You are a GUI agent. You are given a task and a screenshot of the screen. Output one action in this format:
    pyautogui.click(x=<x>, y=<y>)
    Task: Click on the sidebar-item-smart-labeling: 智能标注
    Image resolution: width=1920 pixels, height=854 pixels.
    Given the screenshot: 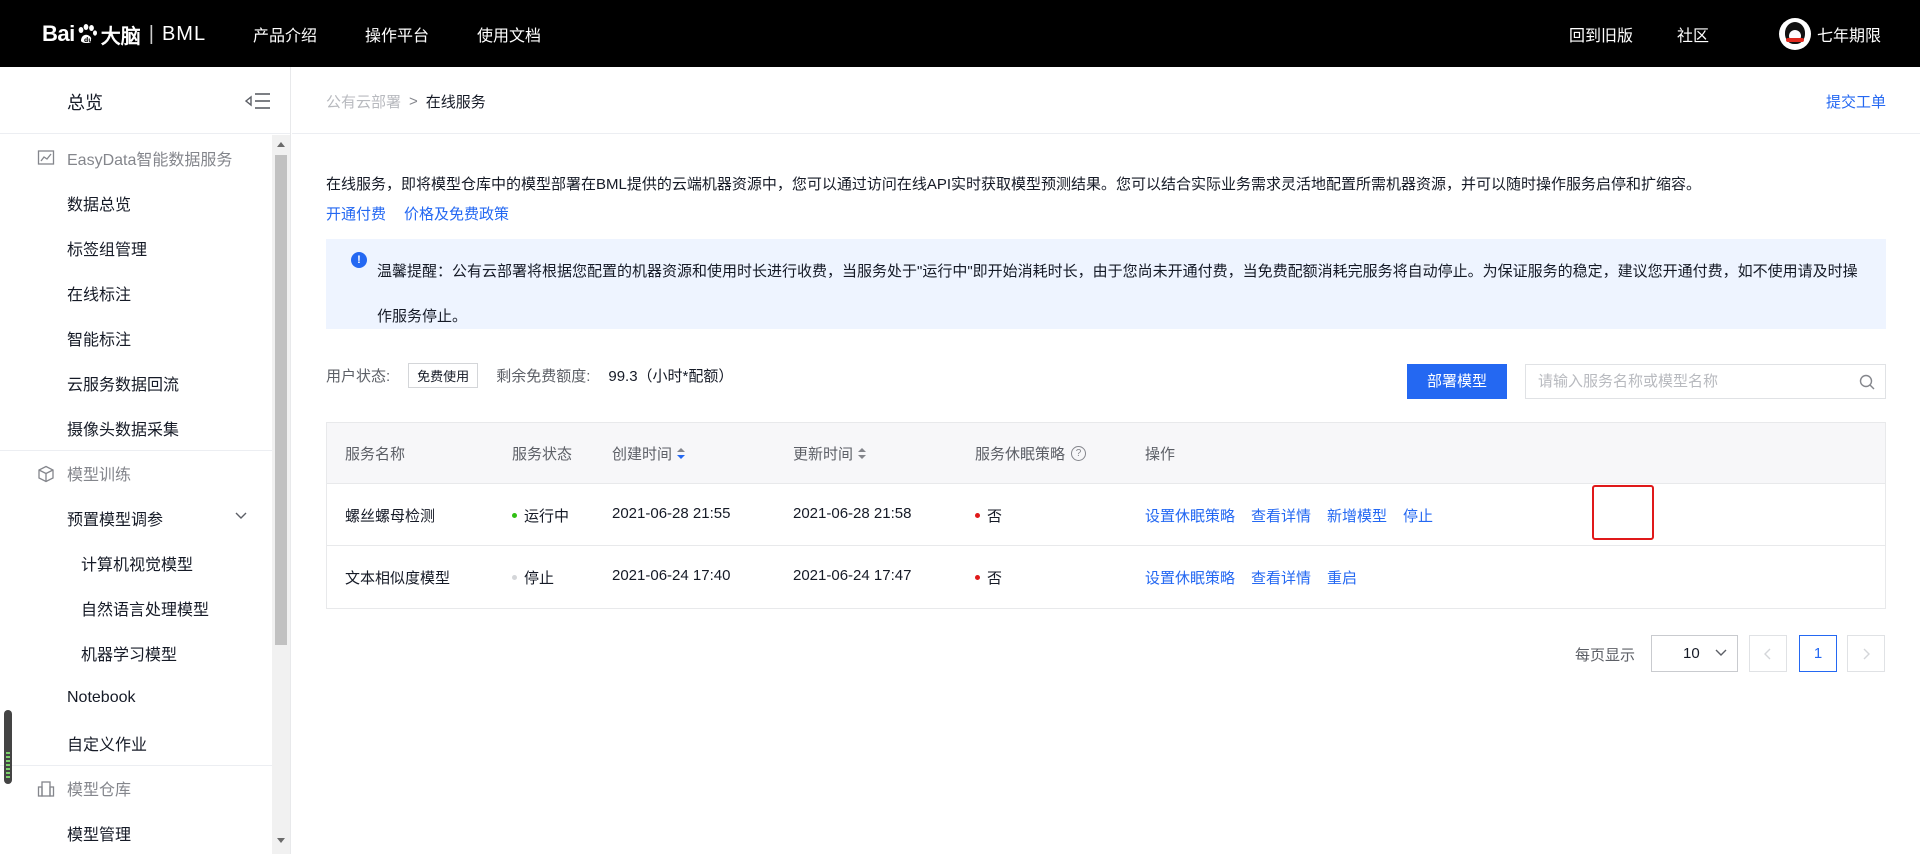 What is the action you would take?
    pyautogui.click(x=136, y=337)
    